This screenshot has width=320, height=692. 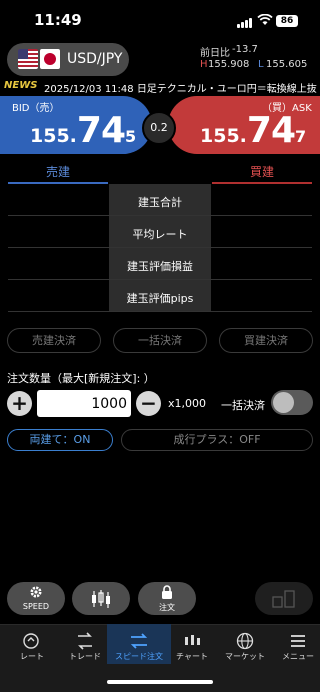 I want to click on ask-price: 155.747, so click(x=253, y=130).